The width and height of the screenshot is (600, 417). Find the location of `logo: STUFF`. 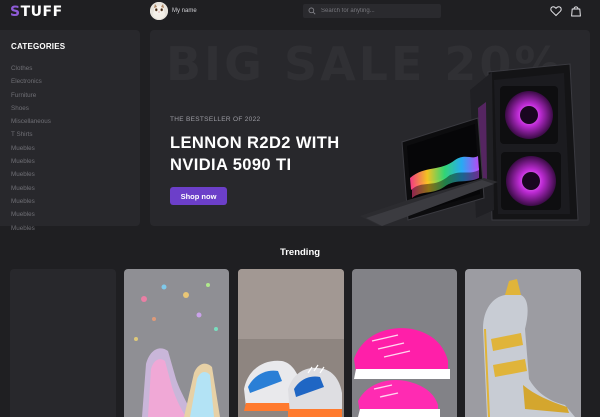

logo: STUFF is located at coordinates (36, 12).